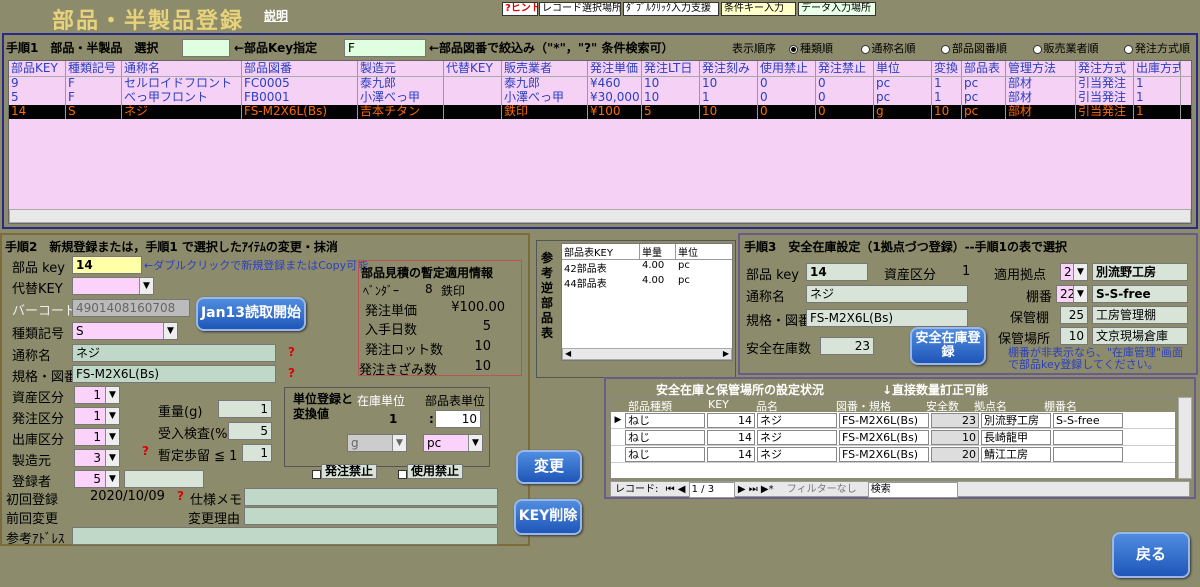 The height and width of the screenshot is (587, 1200). What do you see at coordinates (1074, 272) in the screenshot?
I see `base-select: 2 ▼` at bounding box center [1074, 272].